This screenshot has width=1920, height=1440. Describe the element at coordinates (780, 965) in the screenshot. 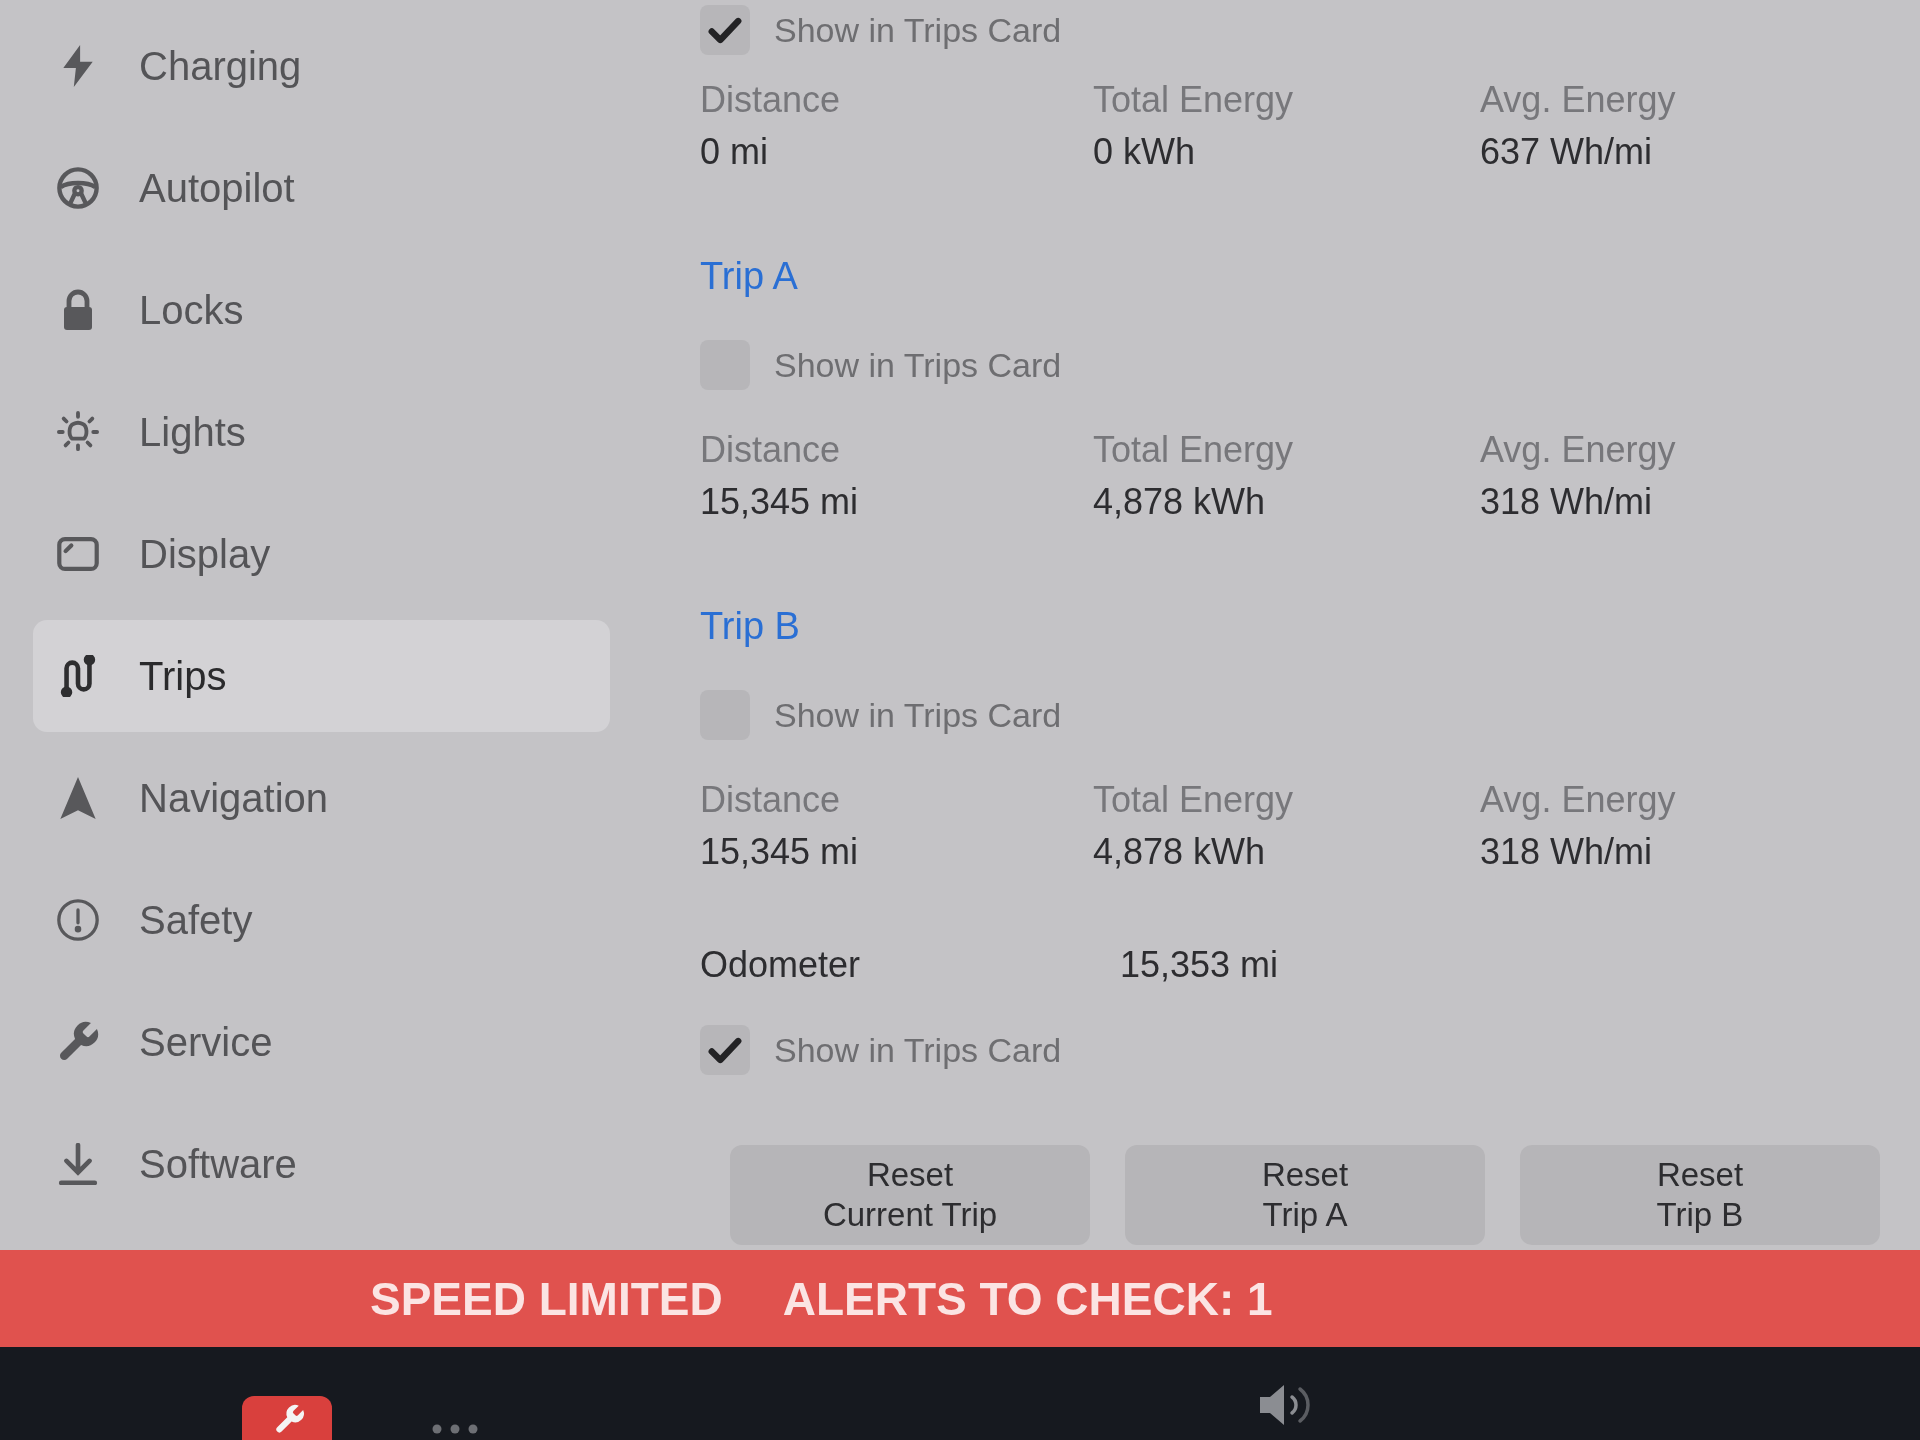

I see `odometer-label: Odometer` at that location.